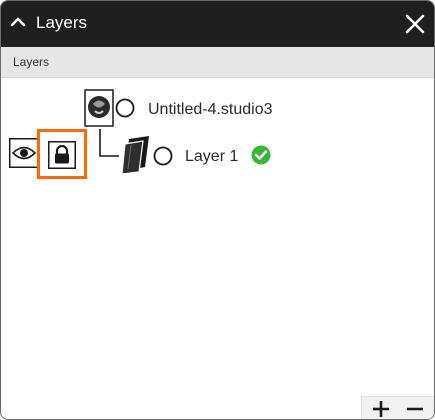  Describe the element at coordinates (217, 62) in the screenshot. I see `layers-subheader: Layers` at that location.